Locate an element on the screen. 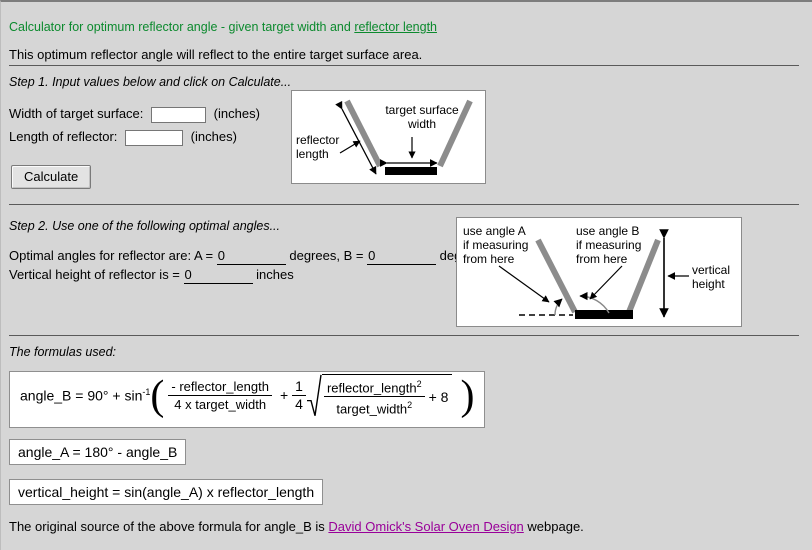 This screenshot has width=812, height=550. vertical-height-value: 0 is located at coordinates (218, 275).